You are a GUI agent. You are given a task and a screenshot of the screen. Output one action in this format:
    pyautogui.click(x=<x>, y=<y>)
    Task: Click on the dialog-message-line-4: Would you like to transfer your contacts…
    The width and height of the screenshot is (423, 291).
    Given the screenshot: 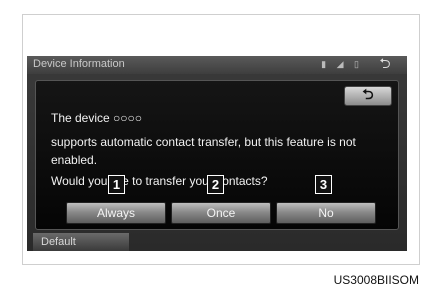 What is the action you would take?
    pyautogui.click(x=159, y=181)
    